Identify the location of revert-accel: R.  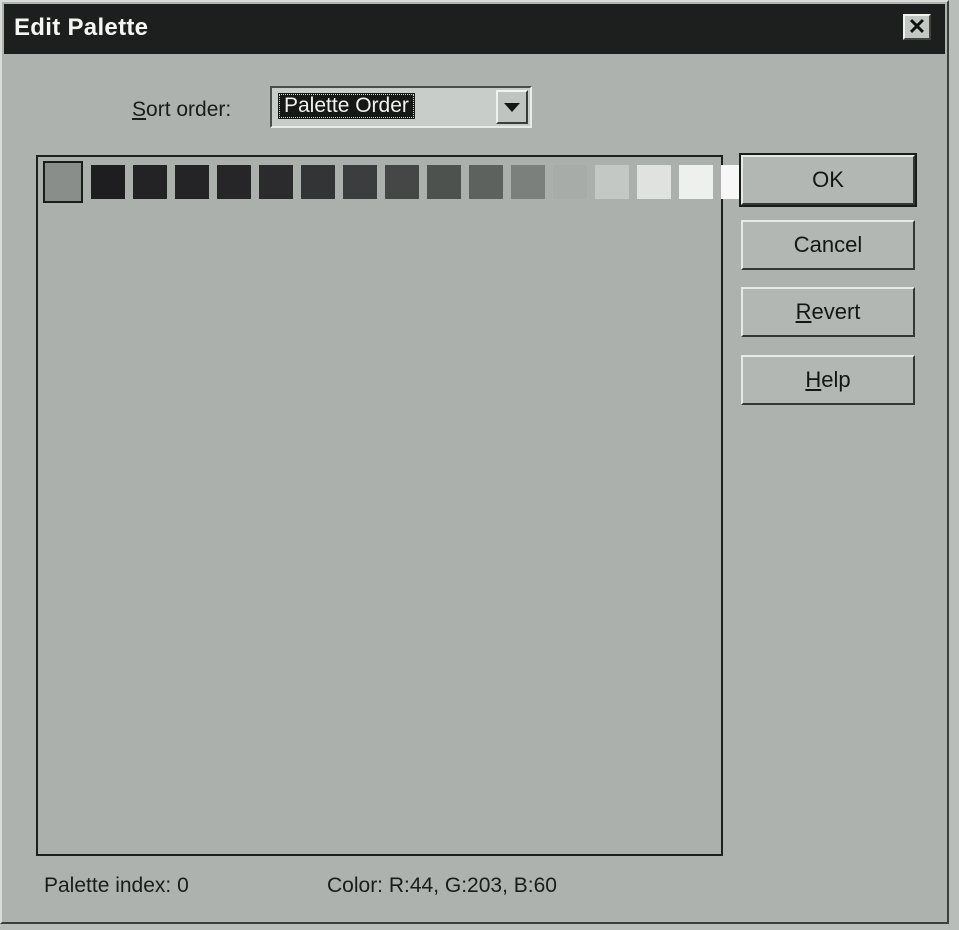
(803, 311).